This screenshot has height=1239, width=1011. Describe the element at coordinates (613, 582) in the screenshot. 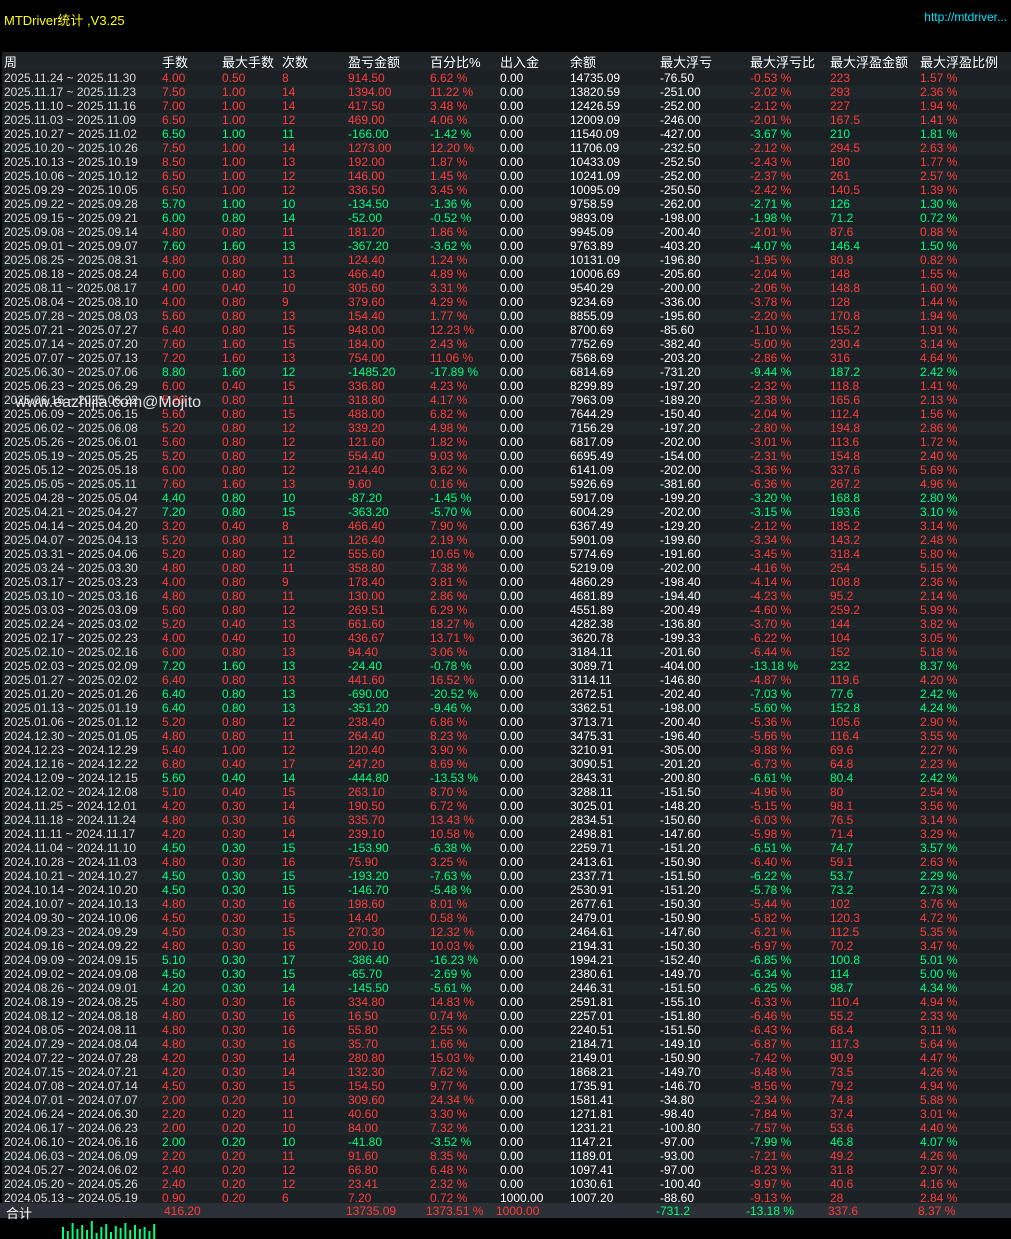

I see `table-cell: 4860.29` at that location.